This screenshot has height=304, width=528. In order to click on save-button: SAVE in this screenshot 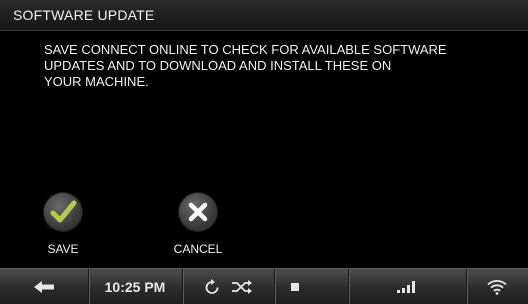, I will do `click(63, 224)`.